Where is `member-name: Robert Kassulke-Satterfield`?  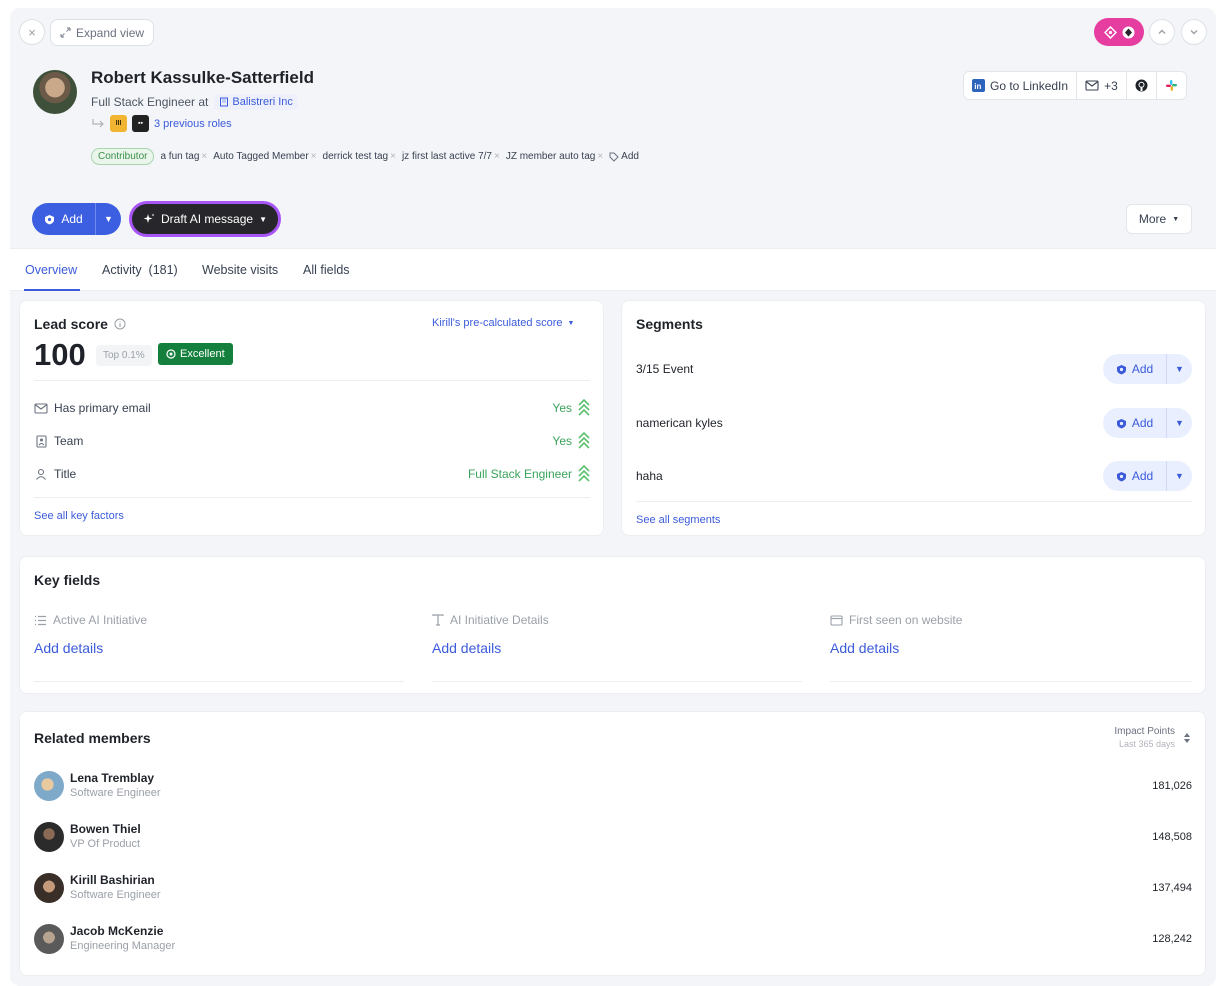 member-name: Robert Kassulke-Satterfield is located at coordinates (202, 77).